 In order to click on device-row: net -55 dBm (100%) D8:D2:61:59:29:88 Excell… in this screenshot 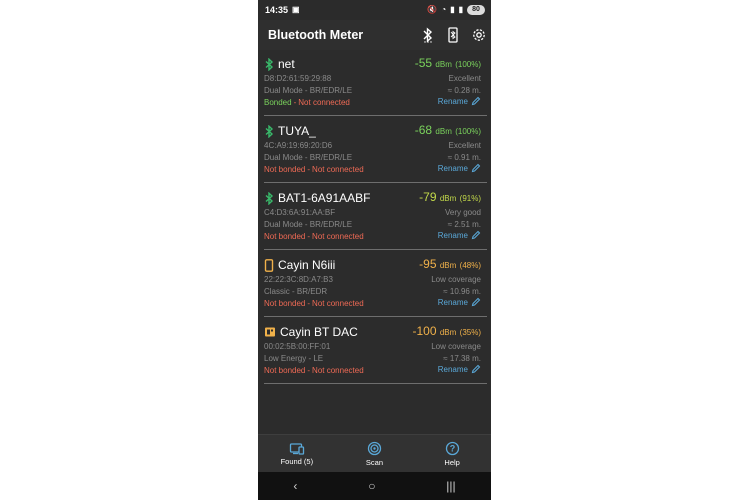, I will do `click(375, 83)`.